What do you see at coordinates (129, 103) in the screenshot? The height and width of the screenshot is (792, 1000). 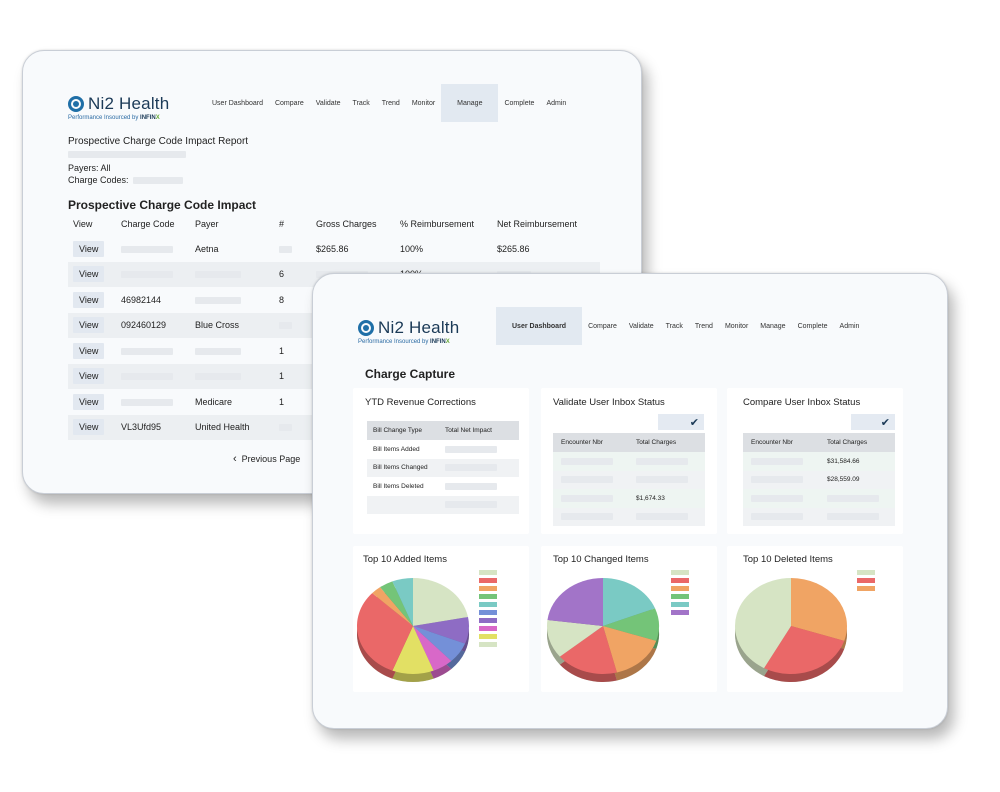 I see `logo-name: Ni2 Health` at bounding box center [129, 103].